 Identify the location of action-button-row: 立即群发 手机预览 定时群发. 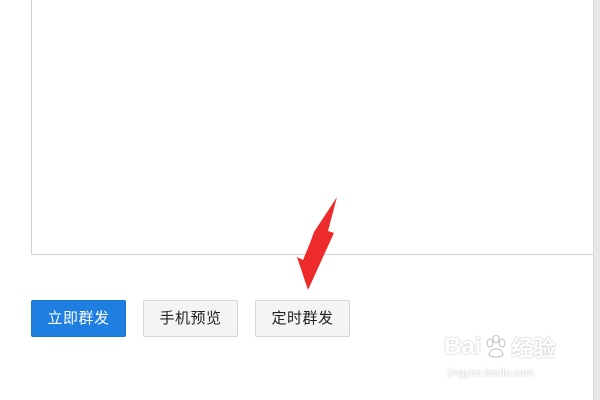
(190, 318).